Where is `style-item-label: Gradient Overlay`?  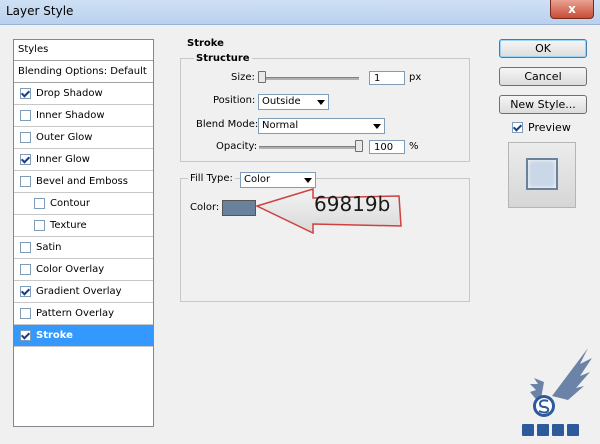
style-item-label: Gradient Overlay is located at coordinates (79, 291).